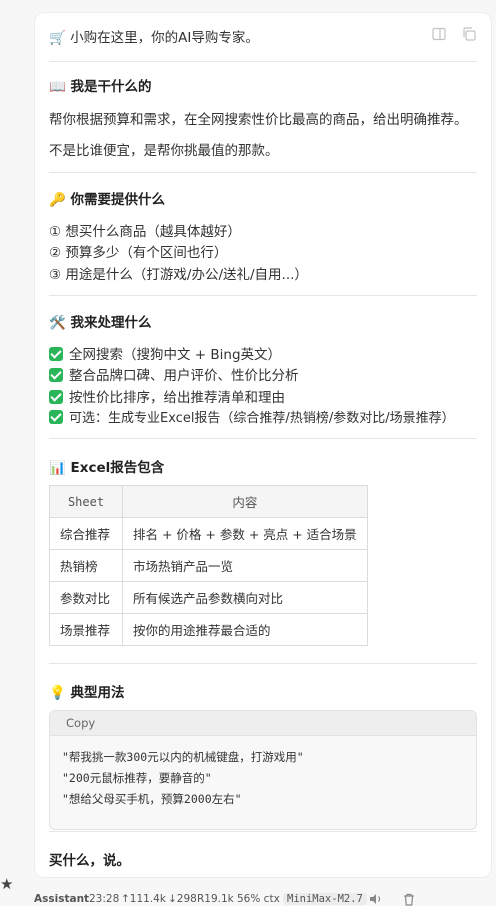  I want to click on table-cell: 参数对比, so click(86, 597).